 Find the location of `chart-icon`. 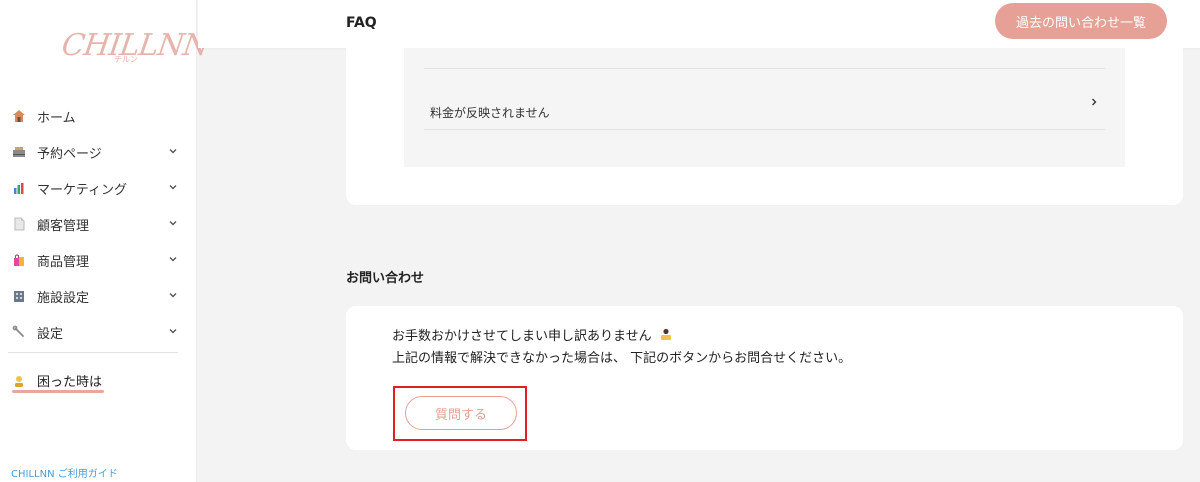

chart-icon is located at coordinates (19, 188).